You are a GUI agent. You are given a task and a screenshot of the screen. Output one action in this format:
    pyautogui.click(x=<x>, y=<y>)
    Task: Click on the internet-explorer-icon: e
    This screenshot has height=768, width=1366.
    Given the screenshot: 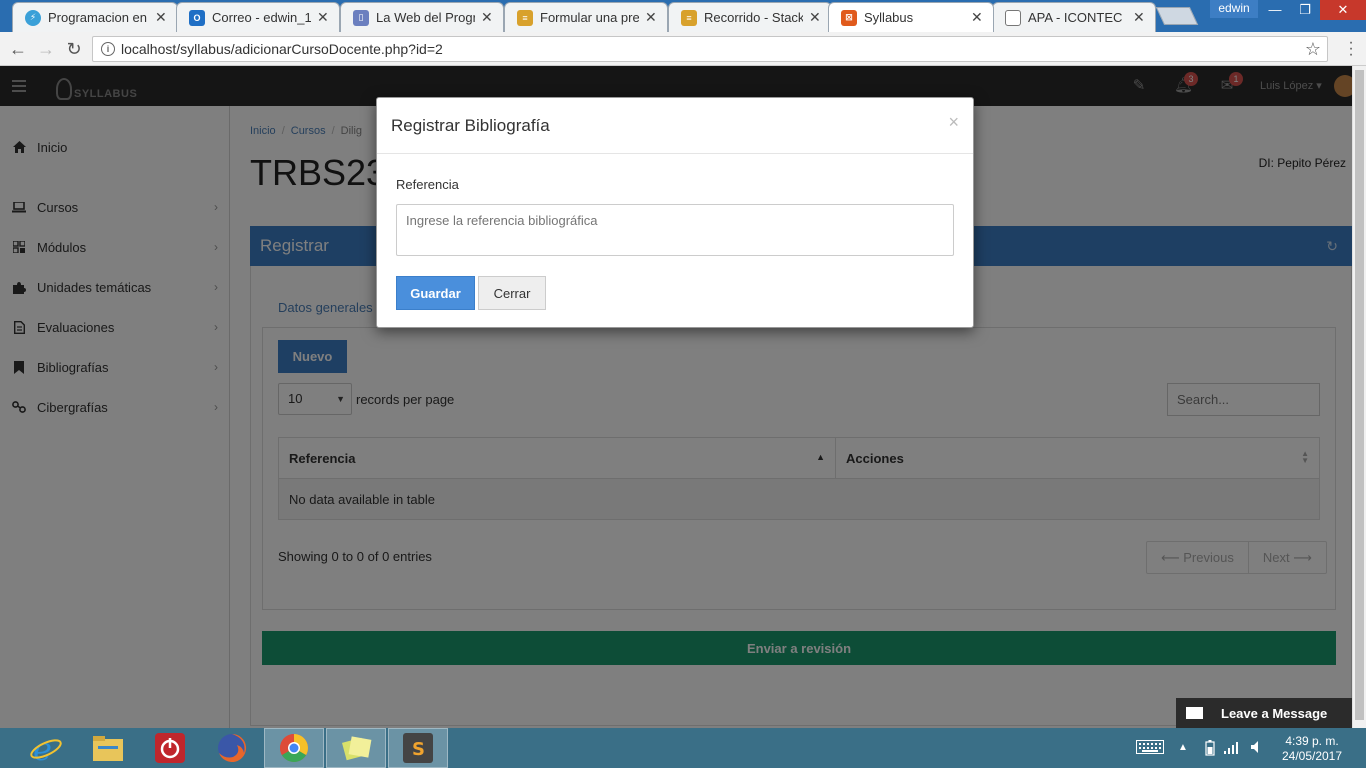 What is the action you would take?
    pyautogui.click(x=46, y=748)
    